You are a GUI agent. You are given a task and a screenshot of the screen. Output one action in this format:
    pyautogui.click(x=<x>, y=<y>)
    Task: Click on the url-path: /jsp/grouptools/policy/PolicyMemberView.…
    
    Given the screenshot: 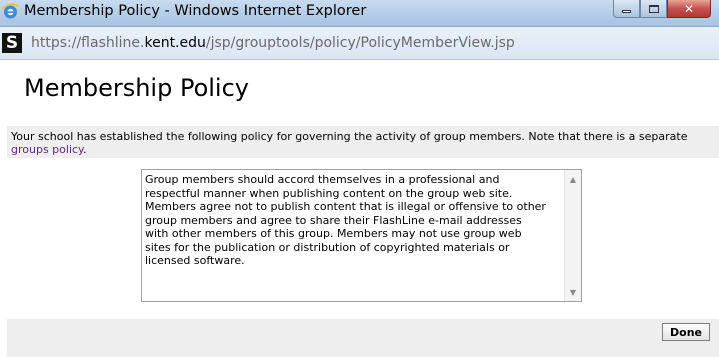 What is the action you would take?
    pyautogui.click(x=360, y=43)
    